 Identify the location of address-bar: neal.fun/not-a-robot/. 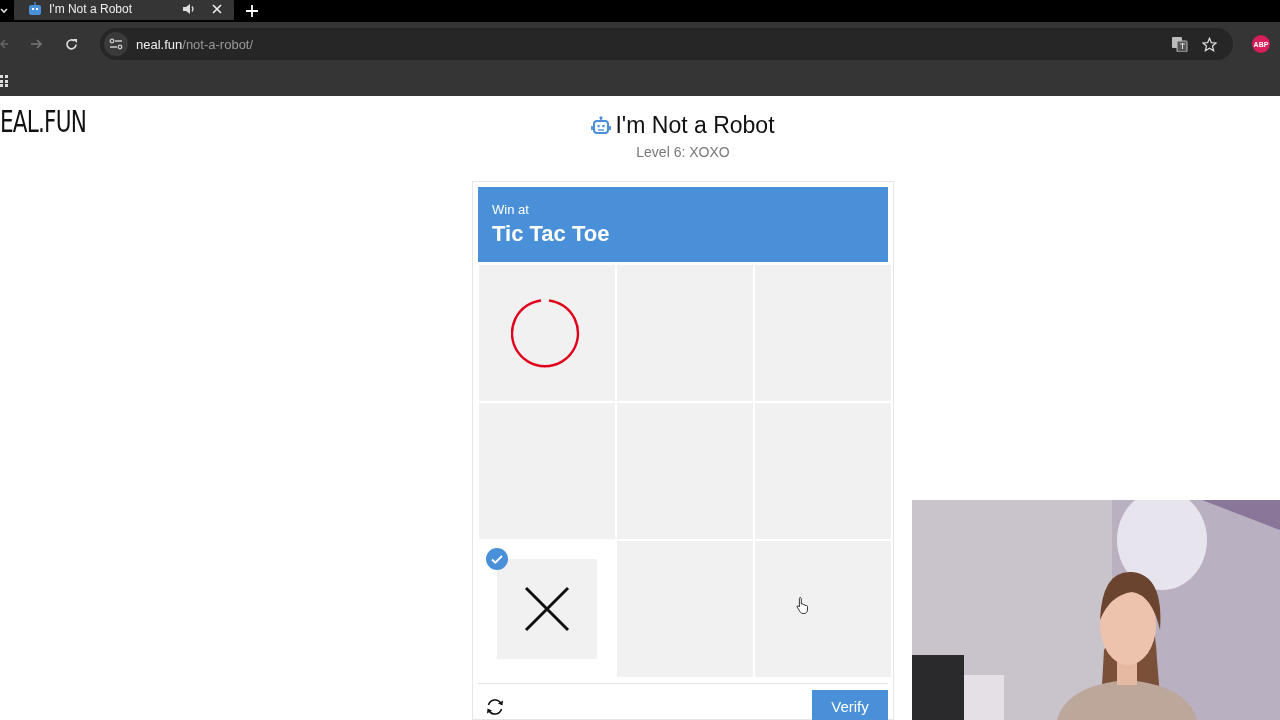
(666, 44).